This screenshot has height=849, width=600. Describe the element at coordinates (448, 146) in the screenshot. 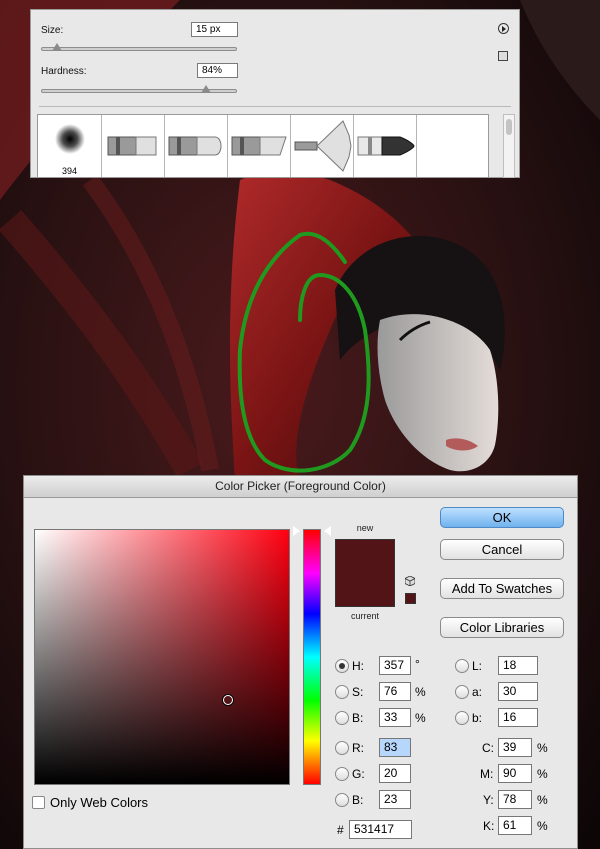

I see `brush-preset-empty` at that location.